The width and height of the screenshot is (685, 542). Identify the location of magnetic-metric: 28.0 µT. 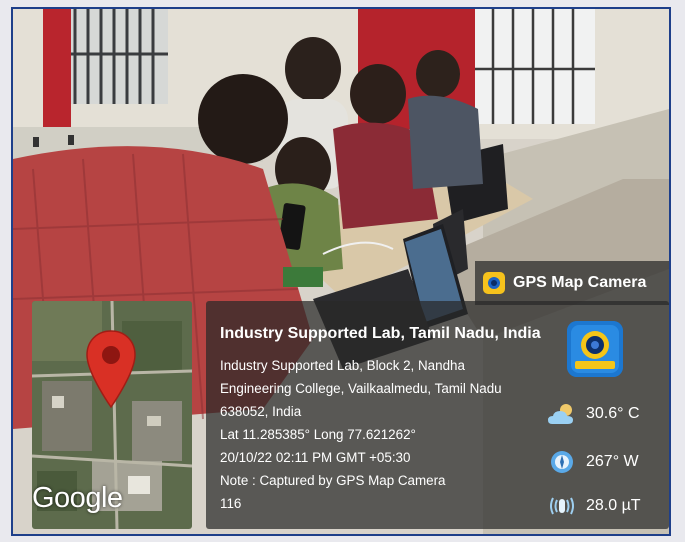
(593, 506).